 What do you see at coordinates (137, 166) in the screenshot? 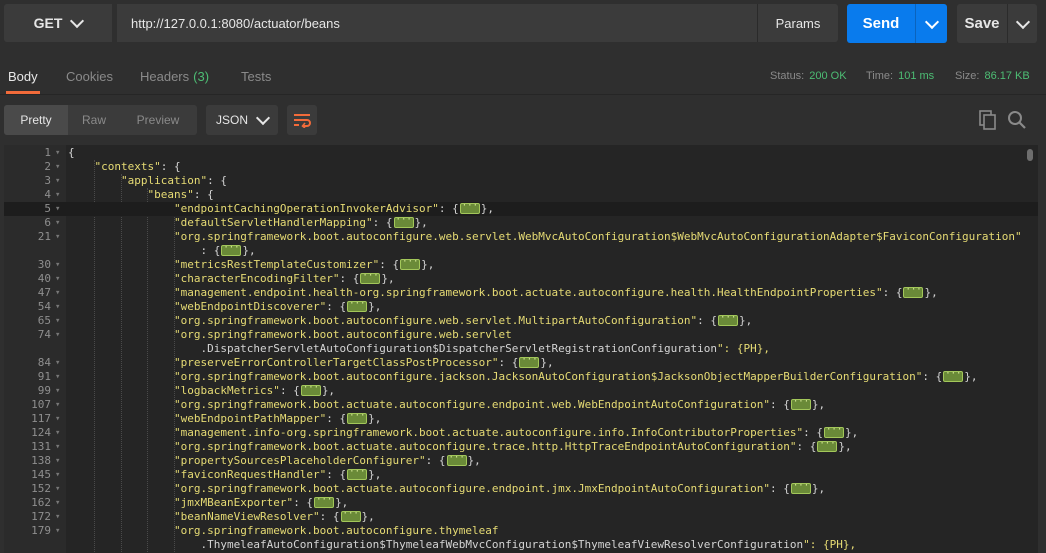
I see `code-text: "contexts": {` at bounding box center [137, 166].